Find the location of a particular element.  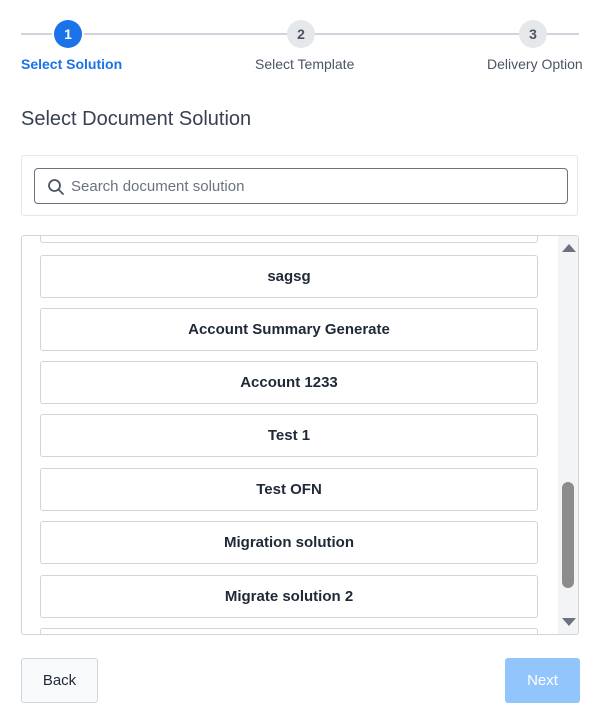

step-1-label: Select Solution is located at coordinates (72, 64).